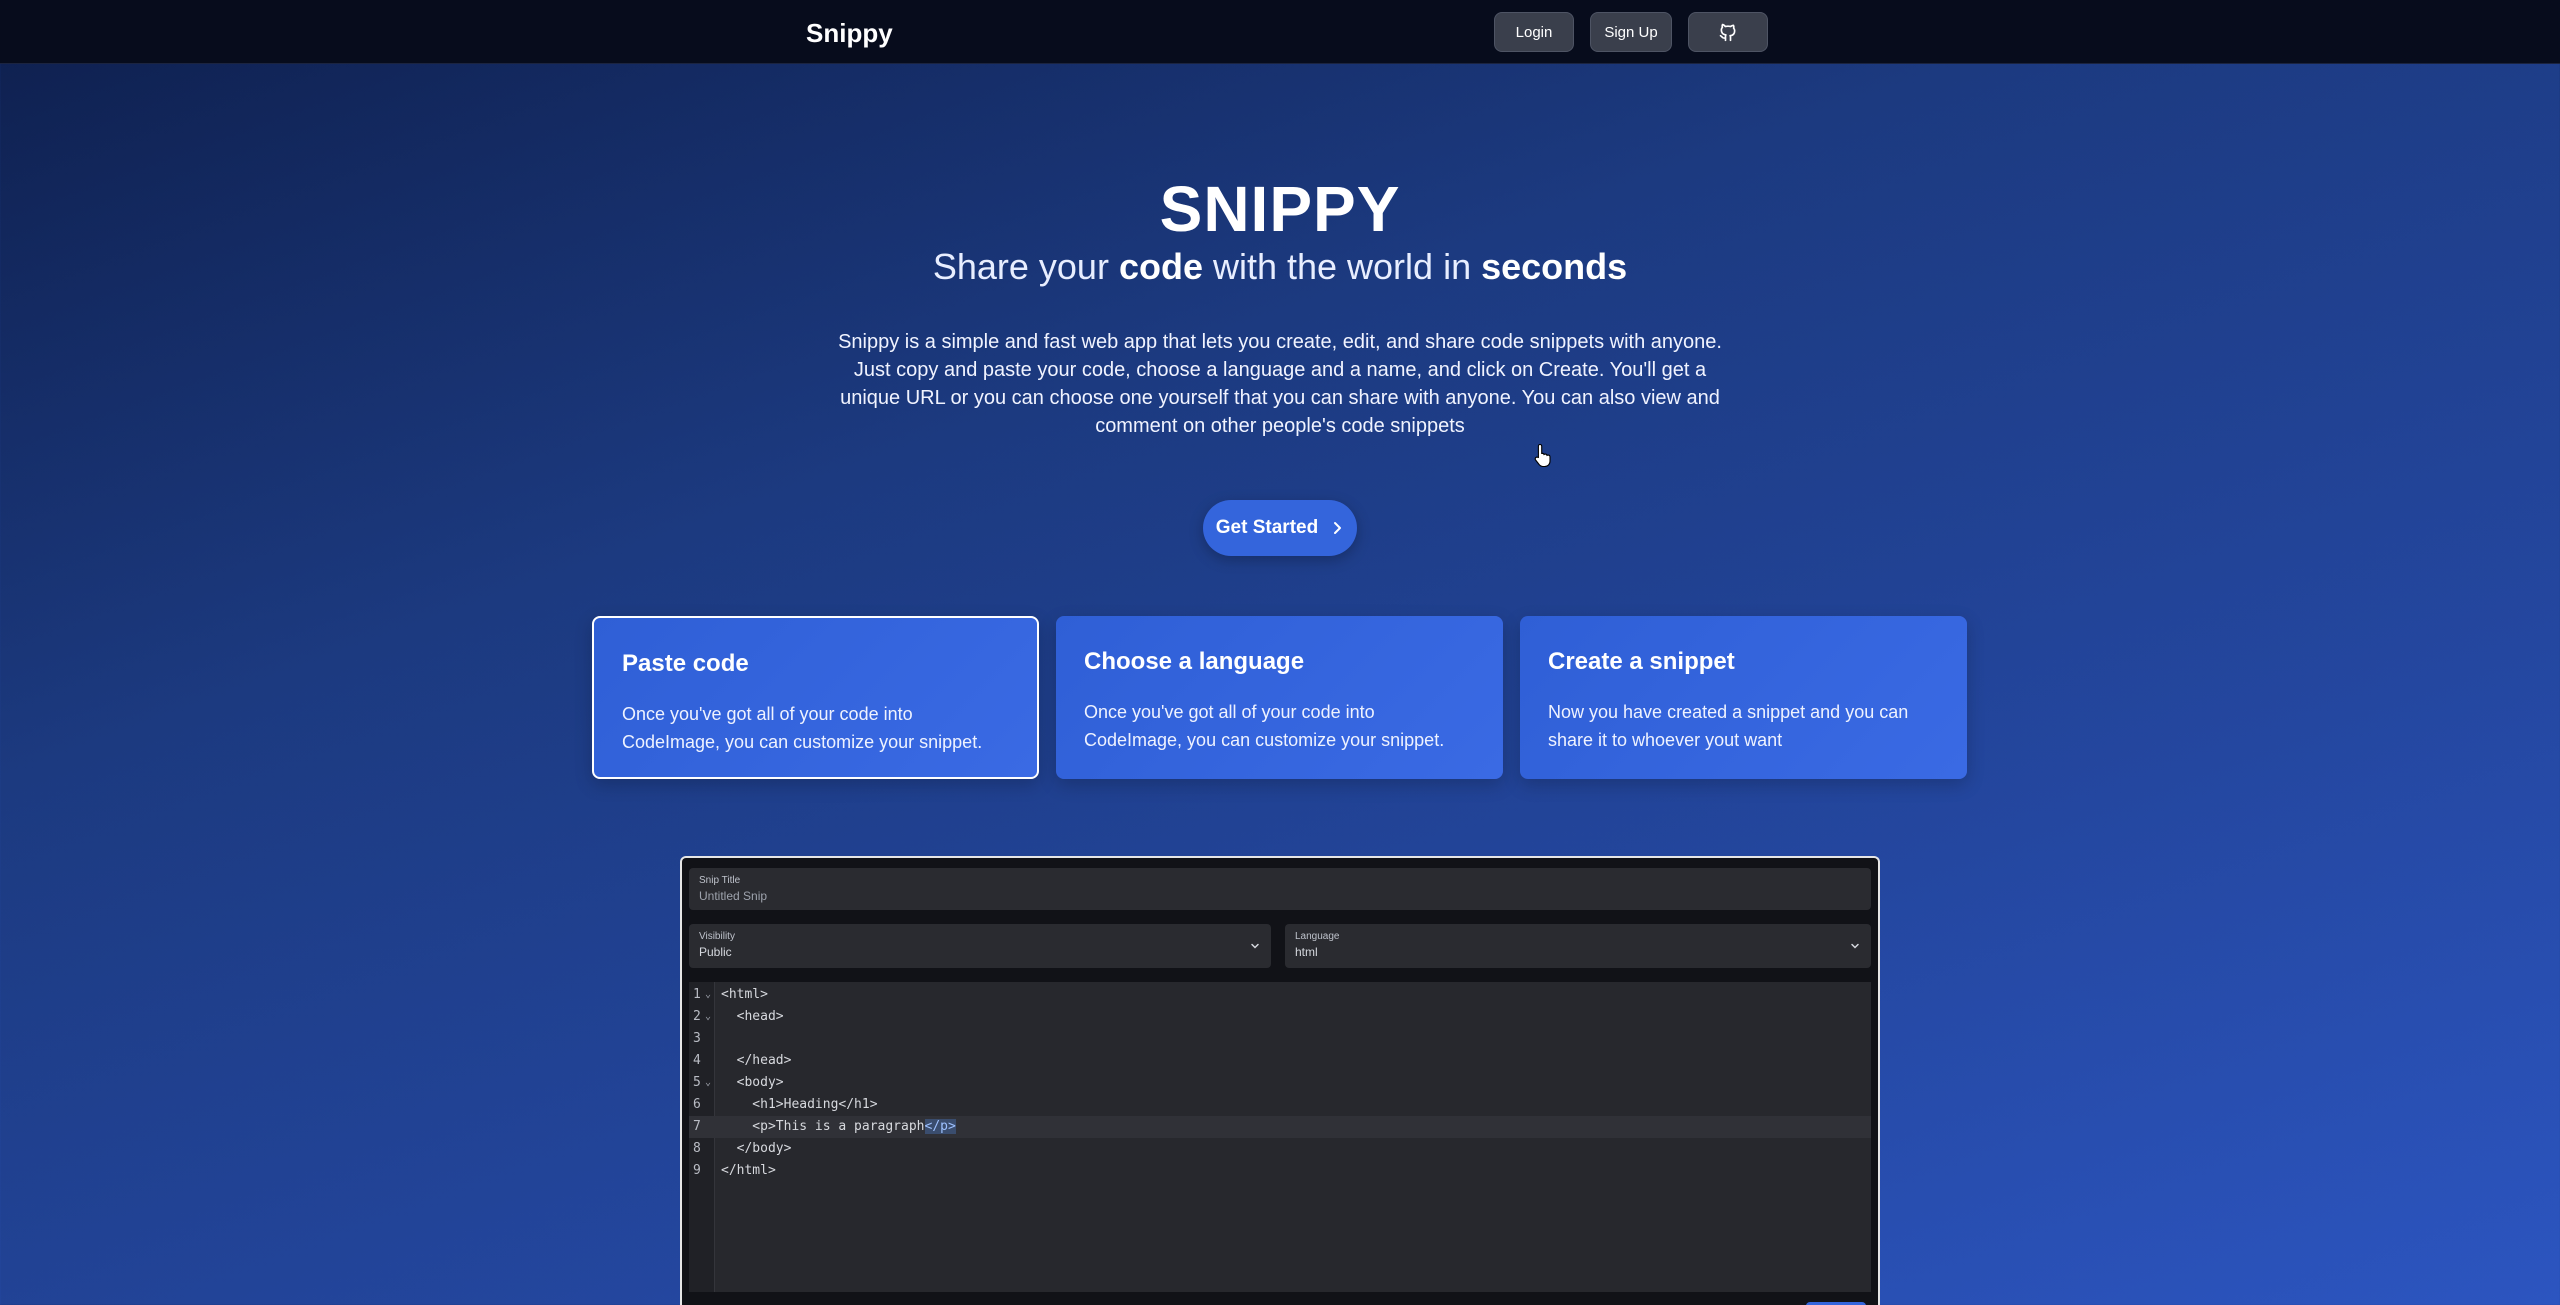  Describe the element at coordinates (733, 896) in the screenshot. I see `snip-title-input: Untitled Snip` at that location.